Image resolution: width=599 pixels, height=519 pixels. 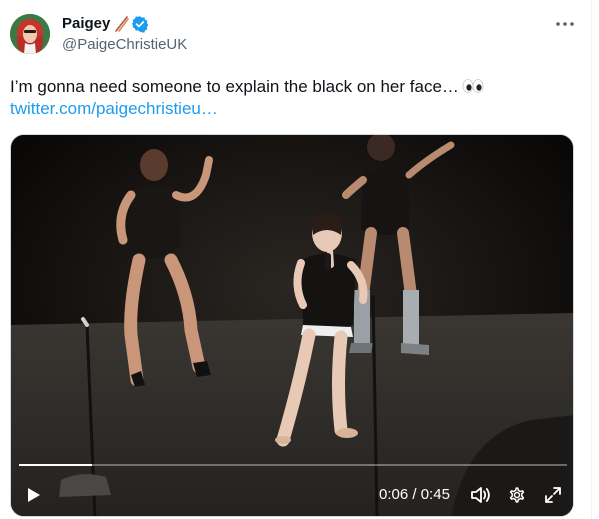 I want to click on video-controls: 0:06 / 0:45, so click(x=292, y=494).